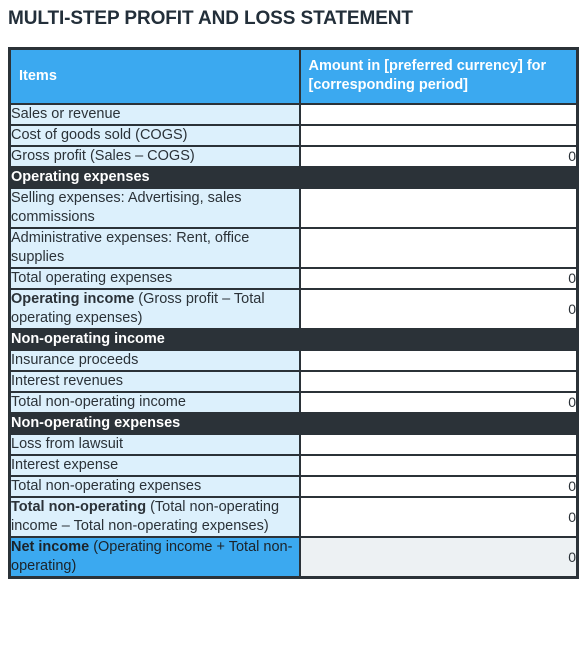 This screenshot has width=584, height=655. I want to click on table-section-row: Non-operating expenses, so click(293, 423).